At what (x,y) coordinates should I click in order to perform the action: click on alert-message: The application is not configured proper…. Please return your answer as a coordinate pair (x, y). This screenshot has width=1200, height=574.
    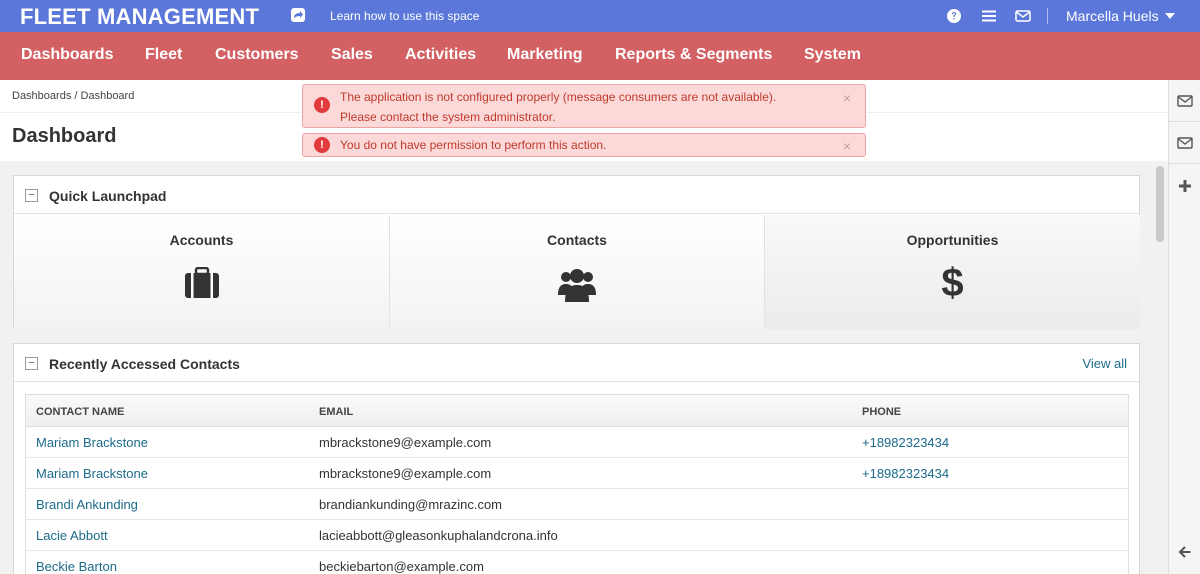
    Looking at the image, I should click on (585, 107).